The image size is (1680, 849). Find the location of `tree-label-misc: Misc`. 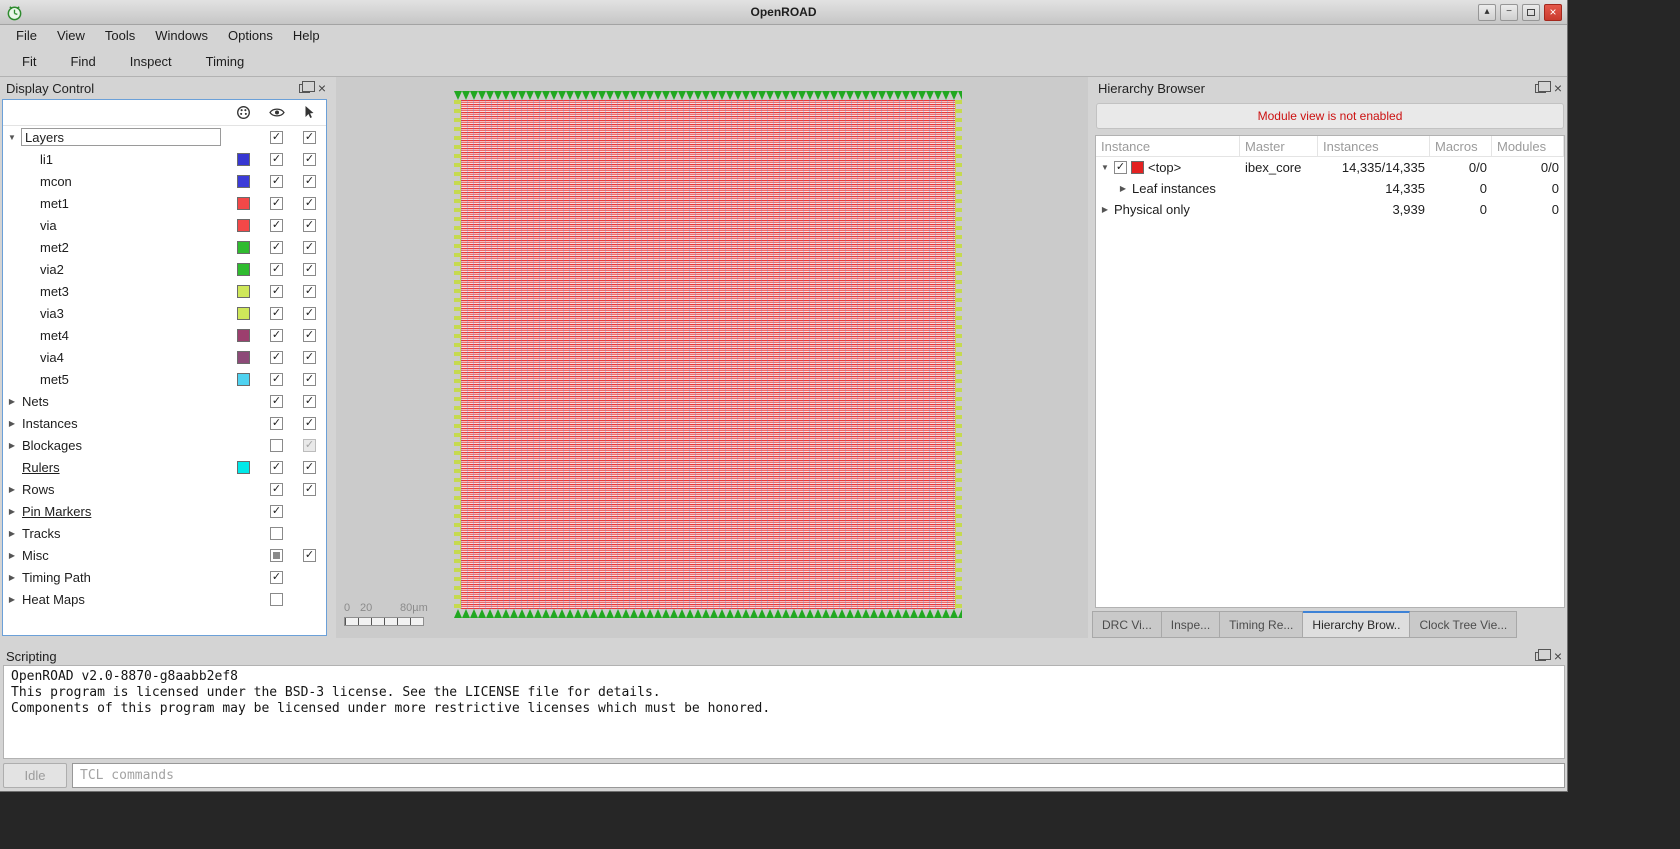

tree-label-misc: Misc is located at coordinates (124, 555).